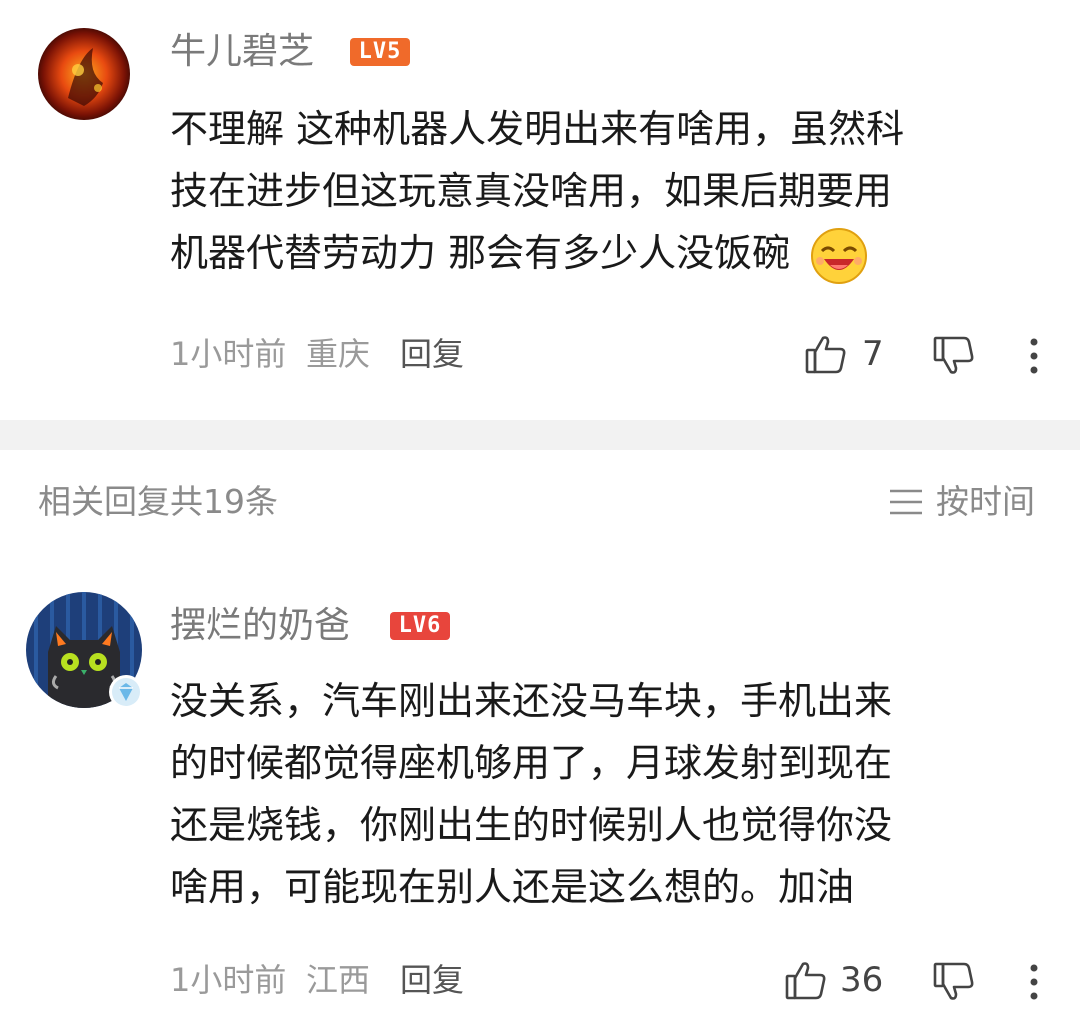 This screenshot has height=1035, width=1080. Describe the element at coordinates (126, 692) in the screenshot. I see `verified-badge-icon` at that location.